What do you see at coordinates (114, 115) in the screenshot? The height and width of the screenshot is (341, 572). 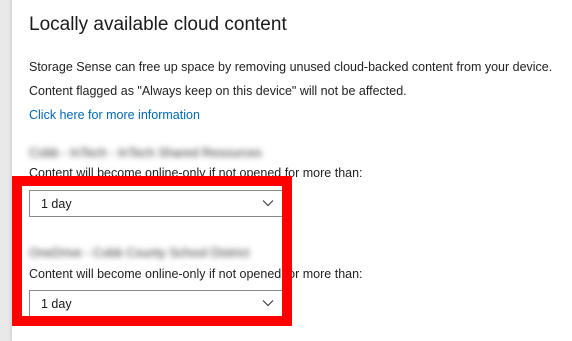 I see `more-info-link: Click here for more information` at bounding box center [114, 115].